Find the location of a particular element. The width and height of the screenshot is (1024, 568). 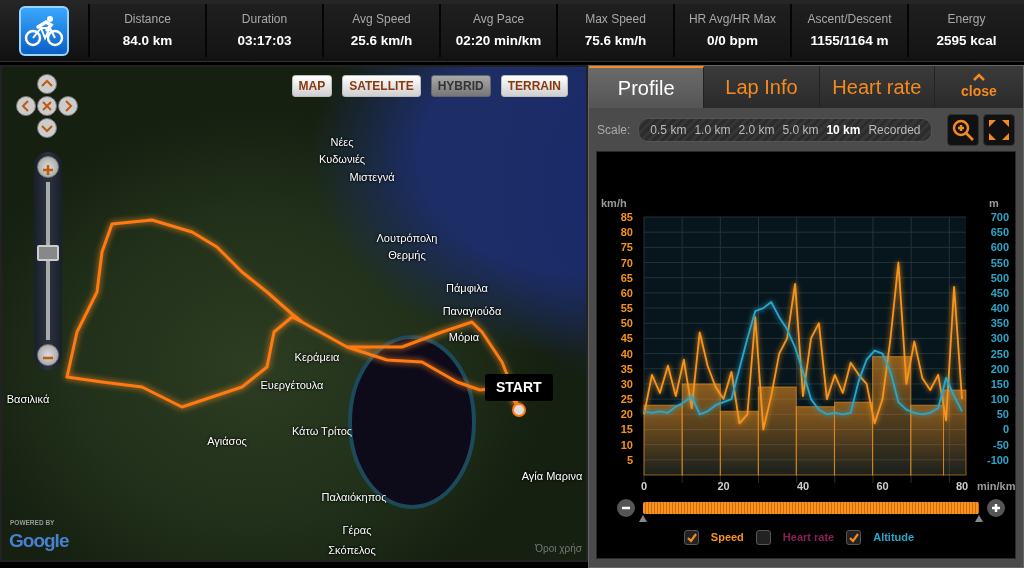

range-zoom-in-button is located at coordinates (996, 508).